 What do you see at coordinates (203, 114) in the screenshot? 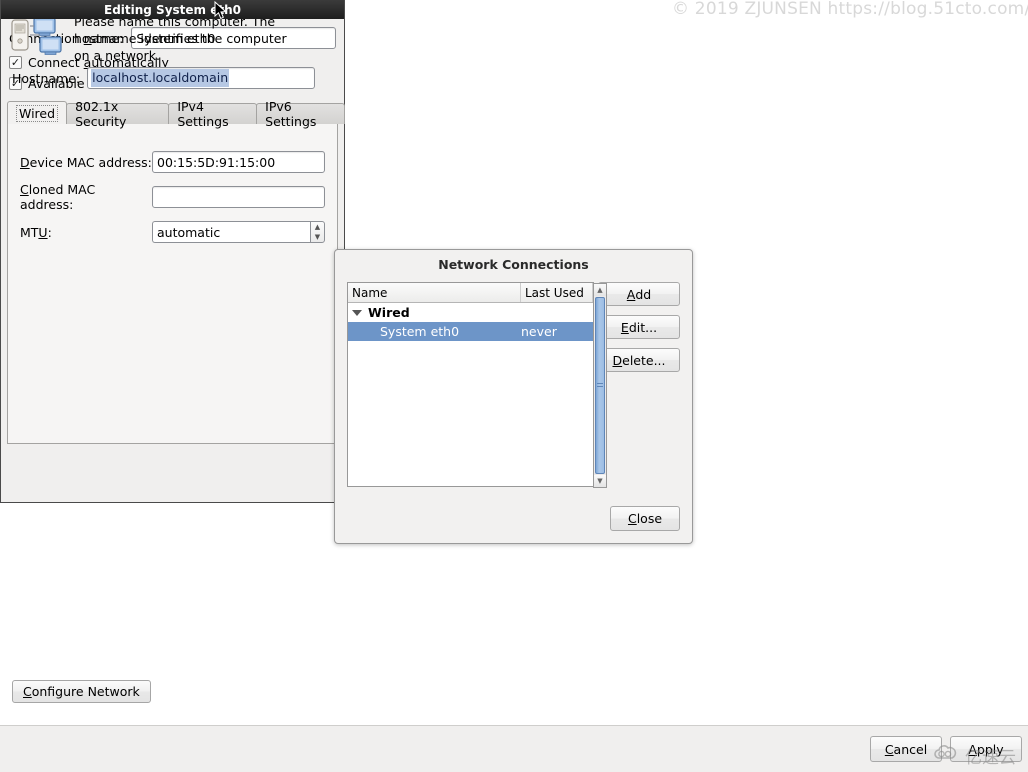
I see `tab-ipv4-settings-label: IPv4 Settings` at bounding box center [203, 114].